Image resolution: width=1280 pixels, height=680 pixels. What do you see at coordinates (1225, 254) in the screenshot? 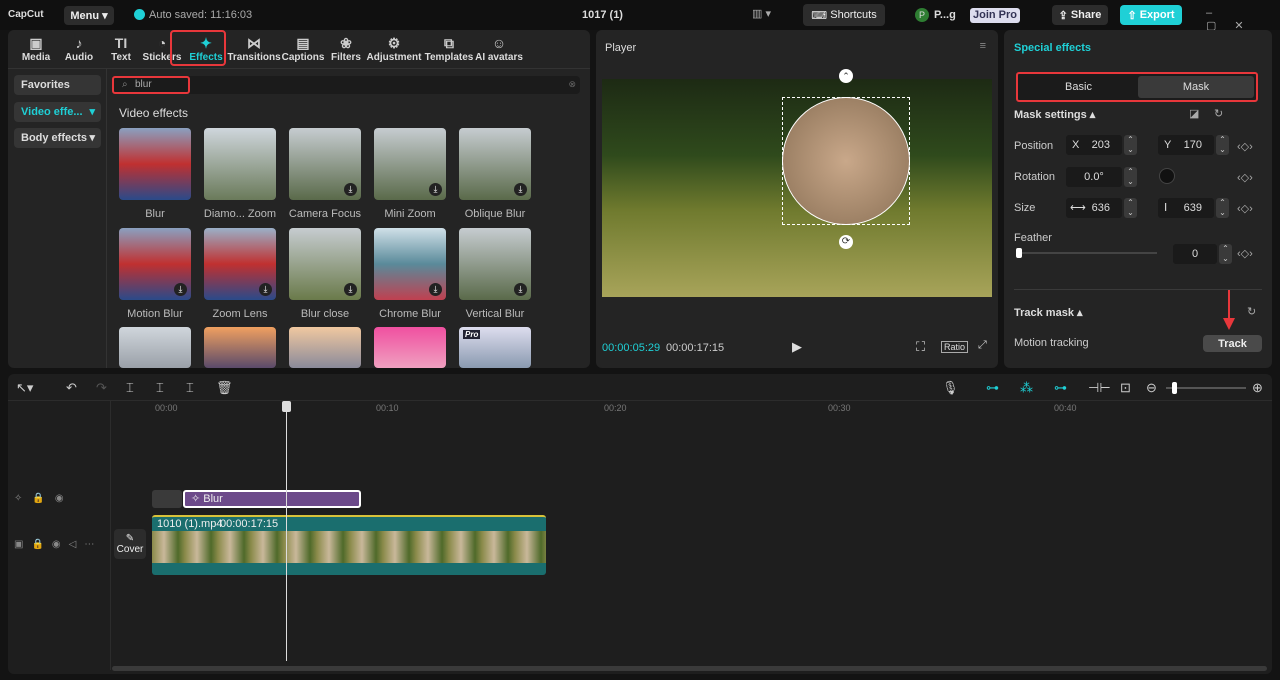
I see `feather-stepper: ⌃ ⌄` at bounding box center [1225, 254].